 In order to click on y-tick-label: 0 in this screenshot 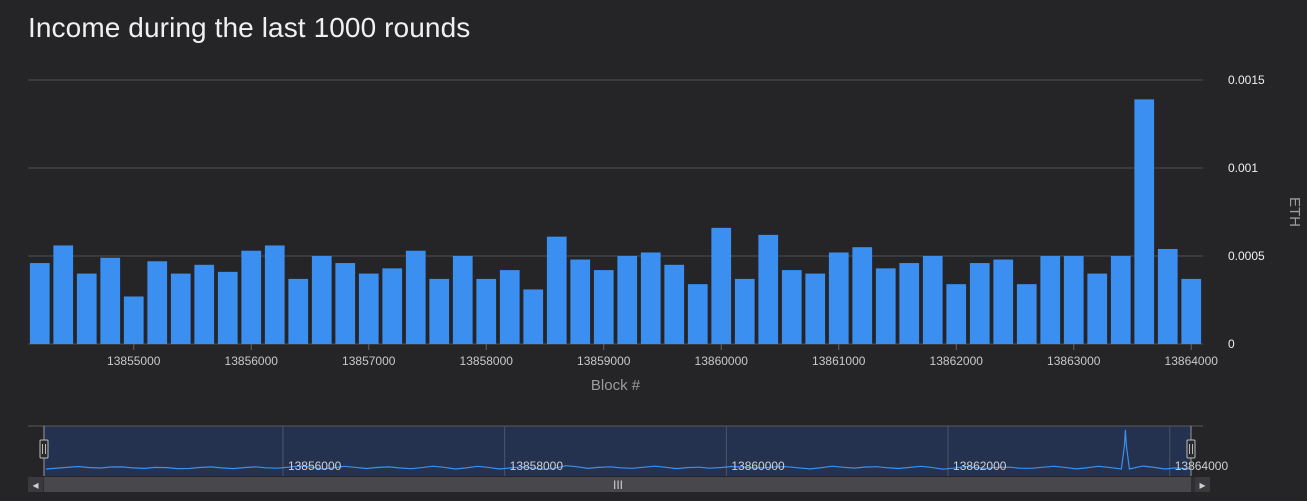, I will do `click(1231, 344)`.